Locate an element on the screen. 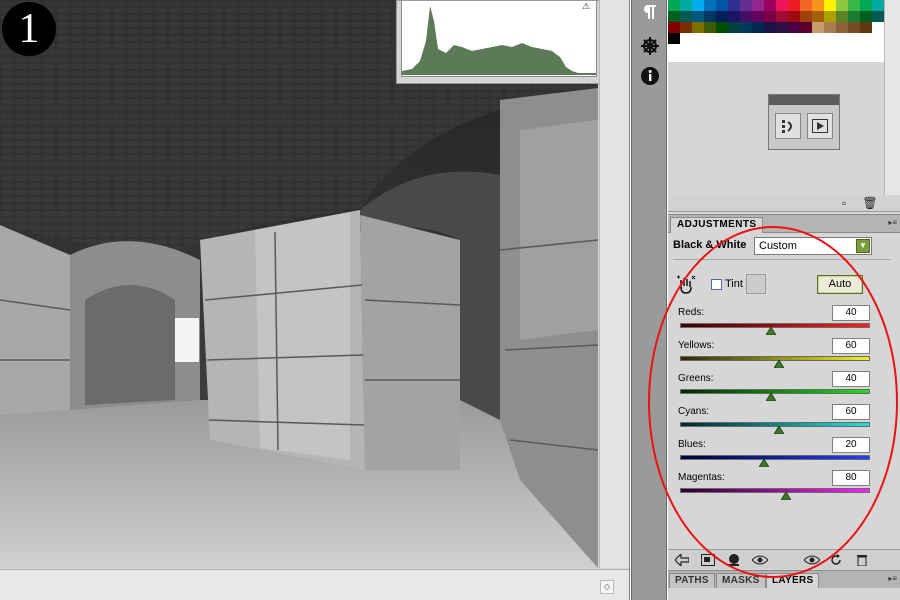  chevron-down-icon: ▼ is located at coordinates (863, 246).